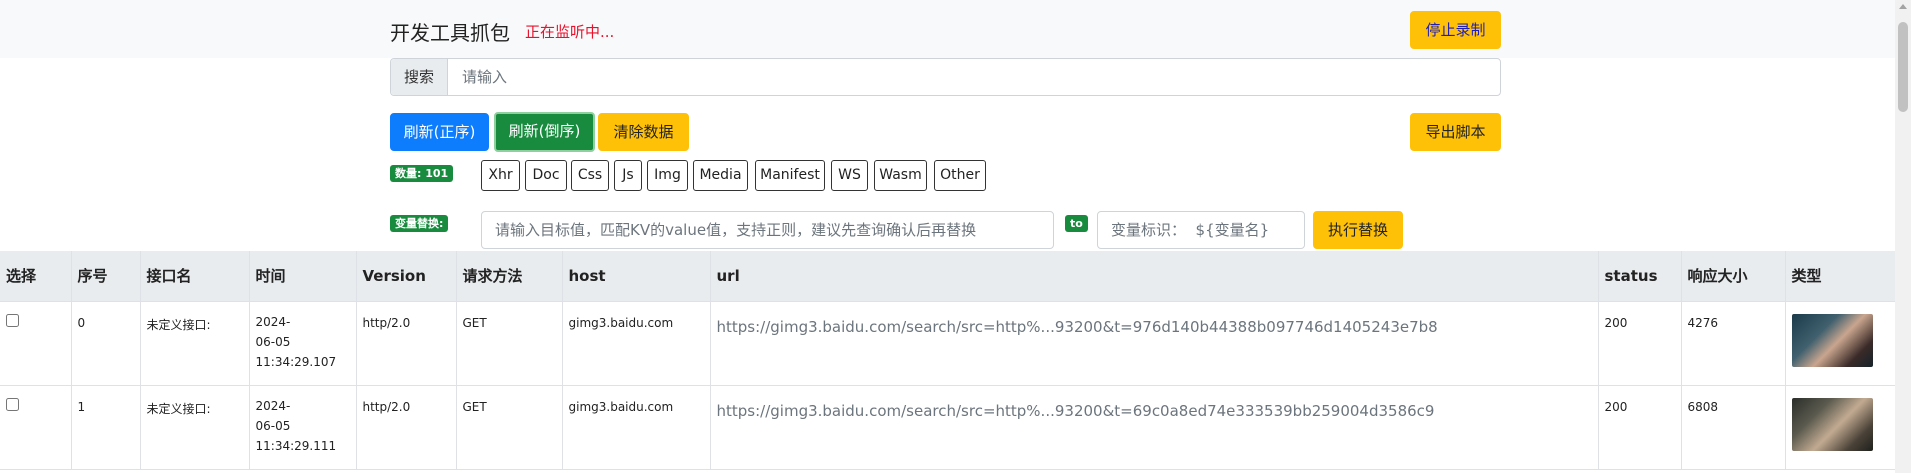 The height and width of the screenshot is (473, 1911). I want to click on time-cell: 2024- 06-05 11:34:29.111, so click(303, 427).